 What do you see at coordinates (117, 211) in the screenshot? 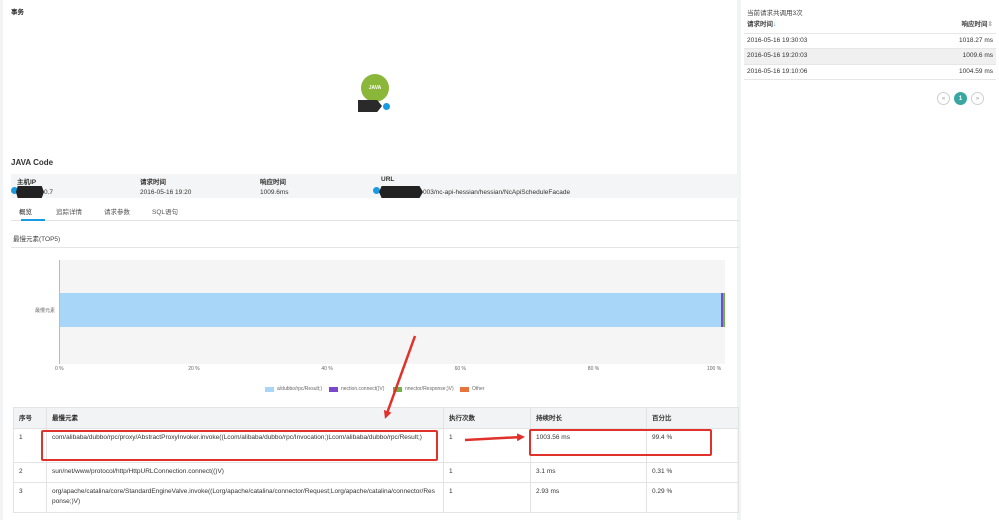
I see `tab-request-params: 请求参数` at bounding box center [117, 211].